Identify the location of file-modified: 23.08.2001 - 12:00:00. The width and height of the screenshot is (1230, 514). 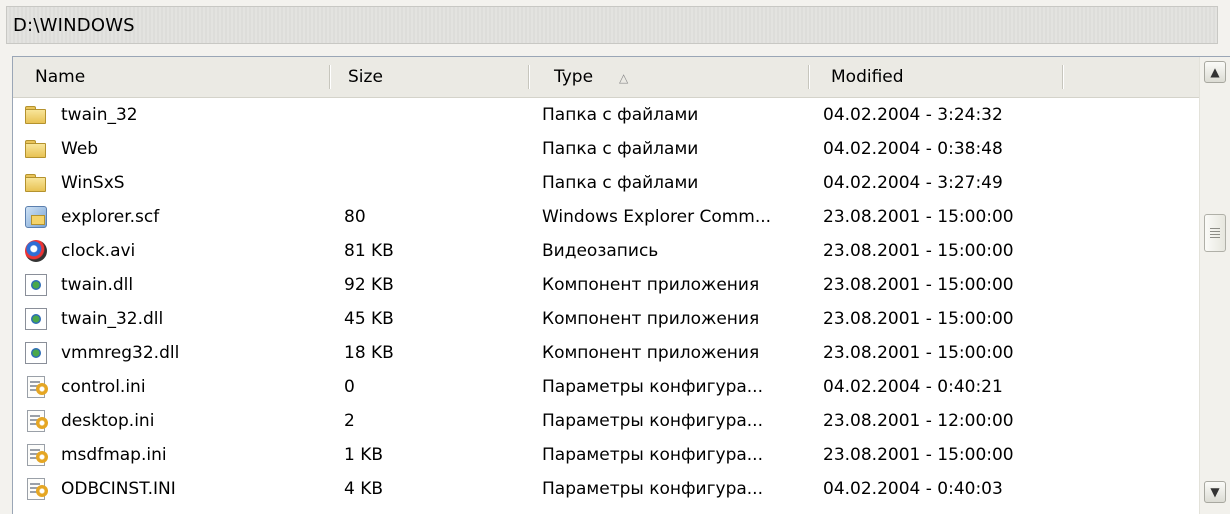
(918, 421).